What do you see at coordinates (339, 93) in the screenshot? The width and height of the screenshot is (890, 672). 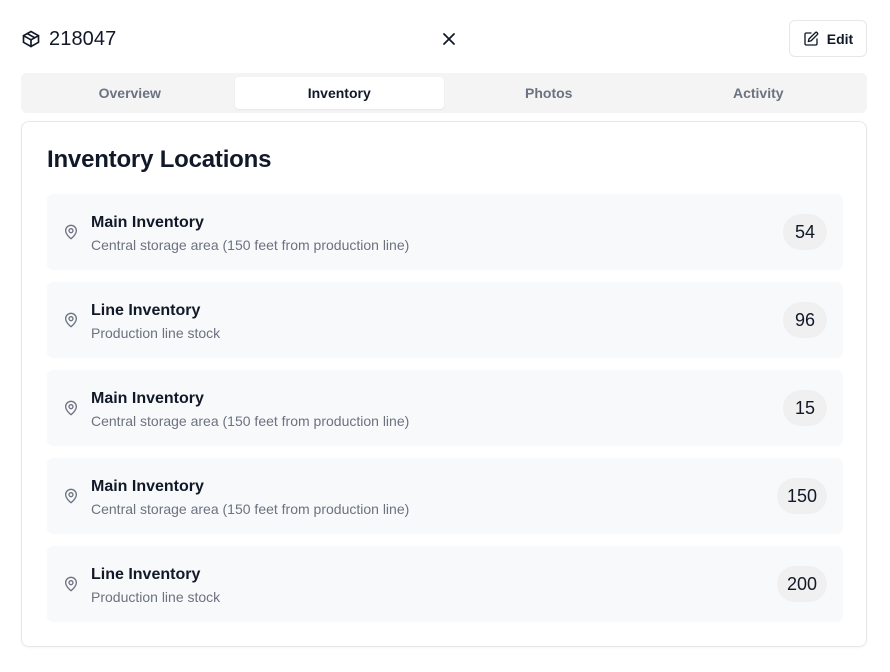 I see `tab-inventory: Inventory` at bounding box center [339, 93].